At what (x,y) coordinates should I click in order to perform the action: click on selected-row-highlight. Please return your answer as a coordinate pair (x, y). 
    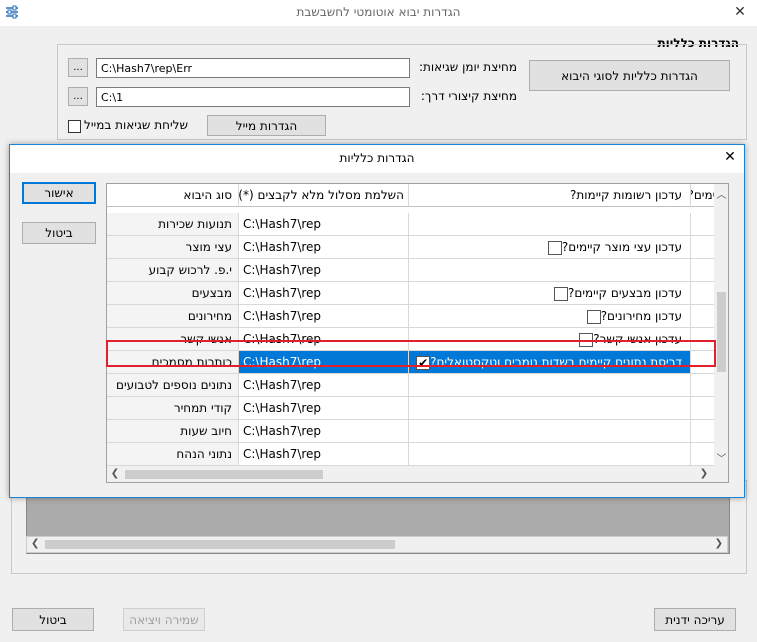
    Looking at the image, I should click on (411, 353).